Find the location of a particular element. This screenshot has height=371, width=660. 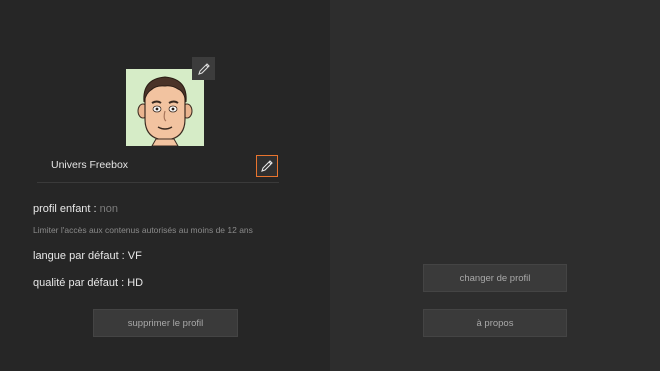

child-profile-label: profil enfant : is located at coordinates (66, 209).